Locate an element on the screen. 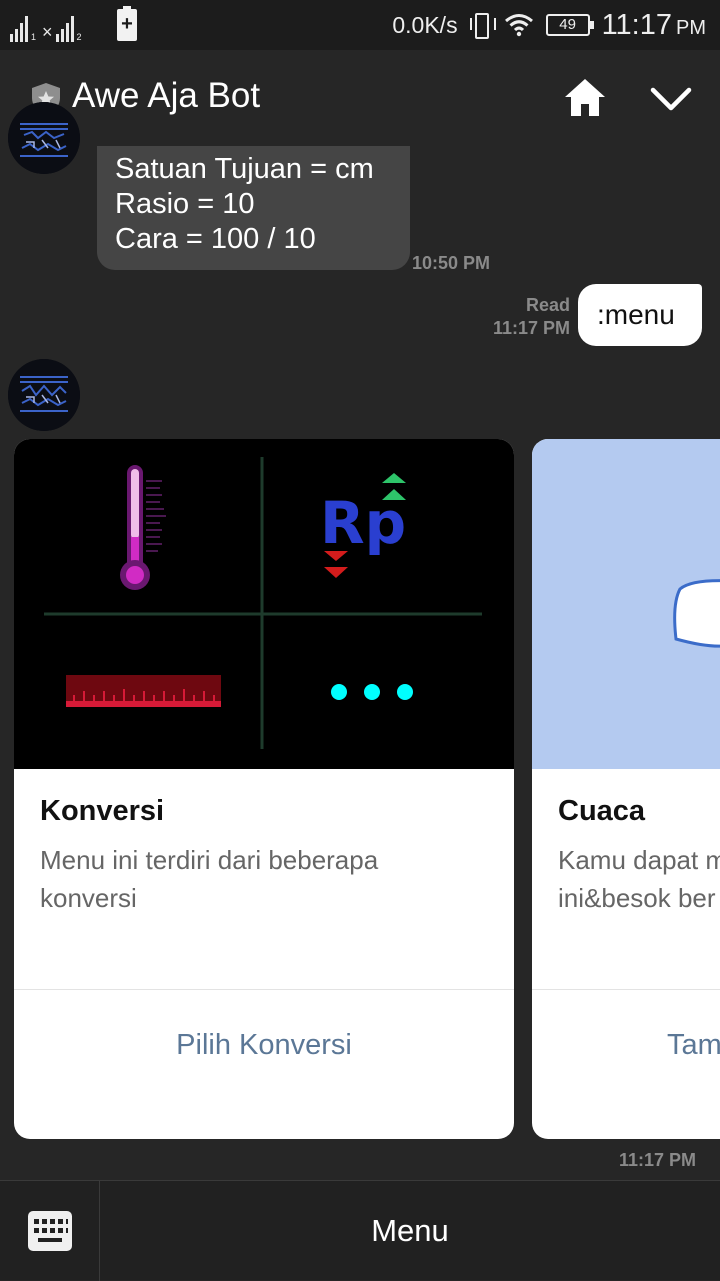 The image size is (720, 1281). clock: 11:17 PM is located at coordinates (654, 25).